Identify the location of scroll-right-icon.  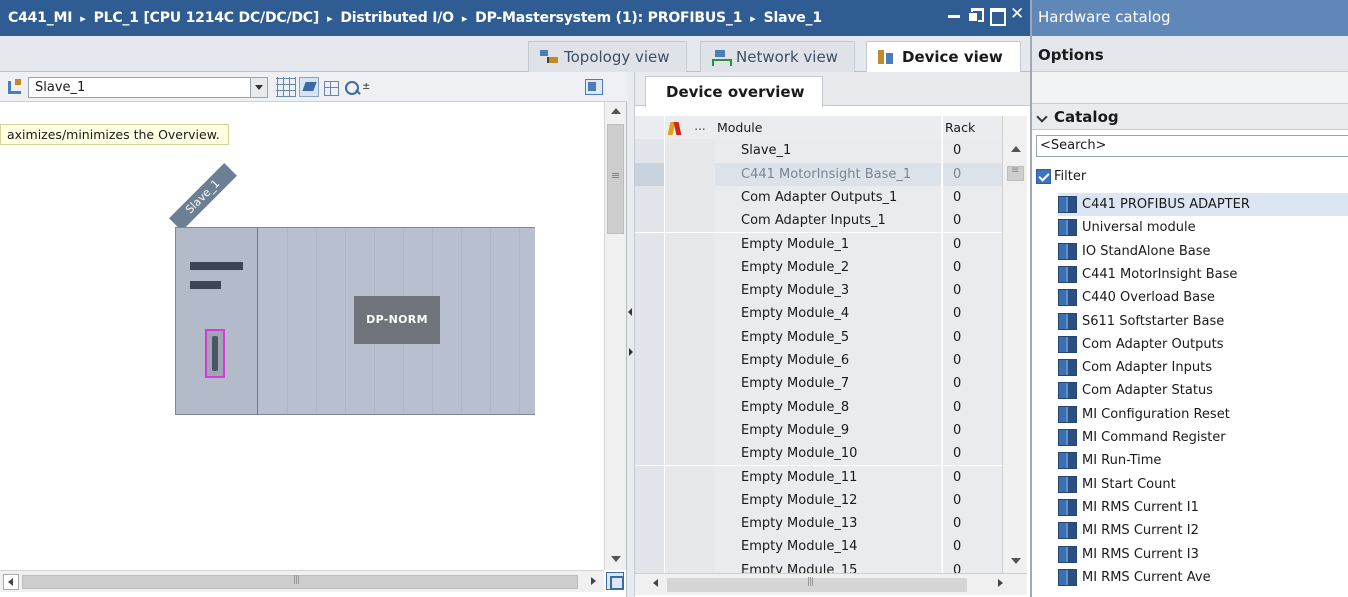
(1000, 583).